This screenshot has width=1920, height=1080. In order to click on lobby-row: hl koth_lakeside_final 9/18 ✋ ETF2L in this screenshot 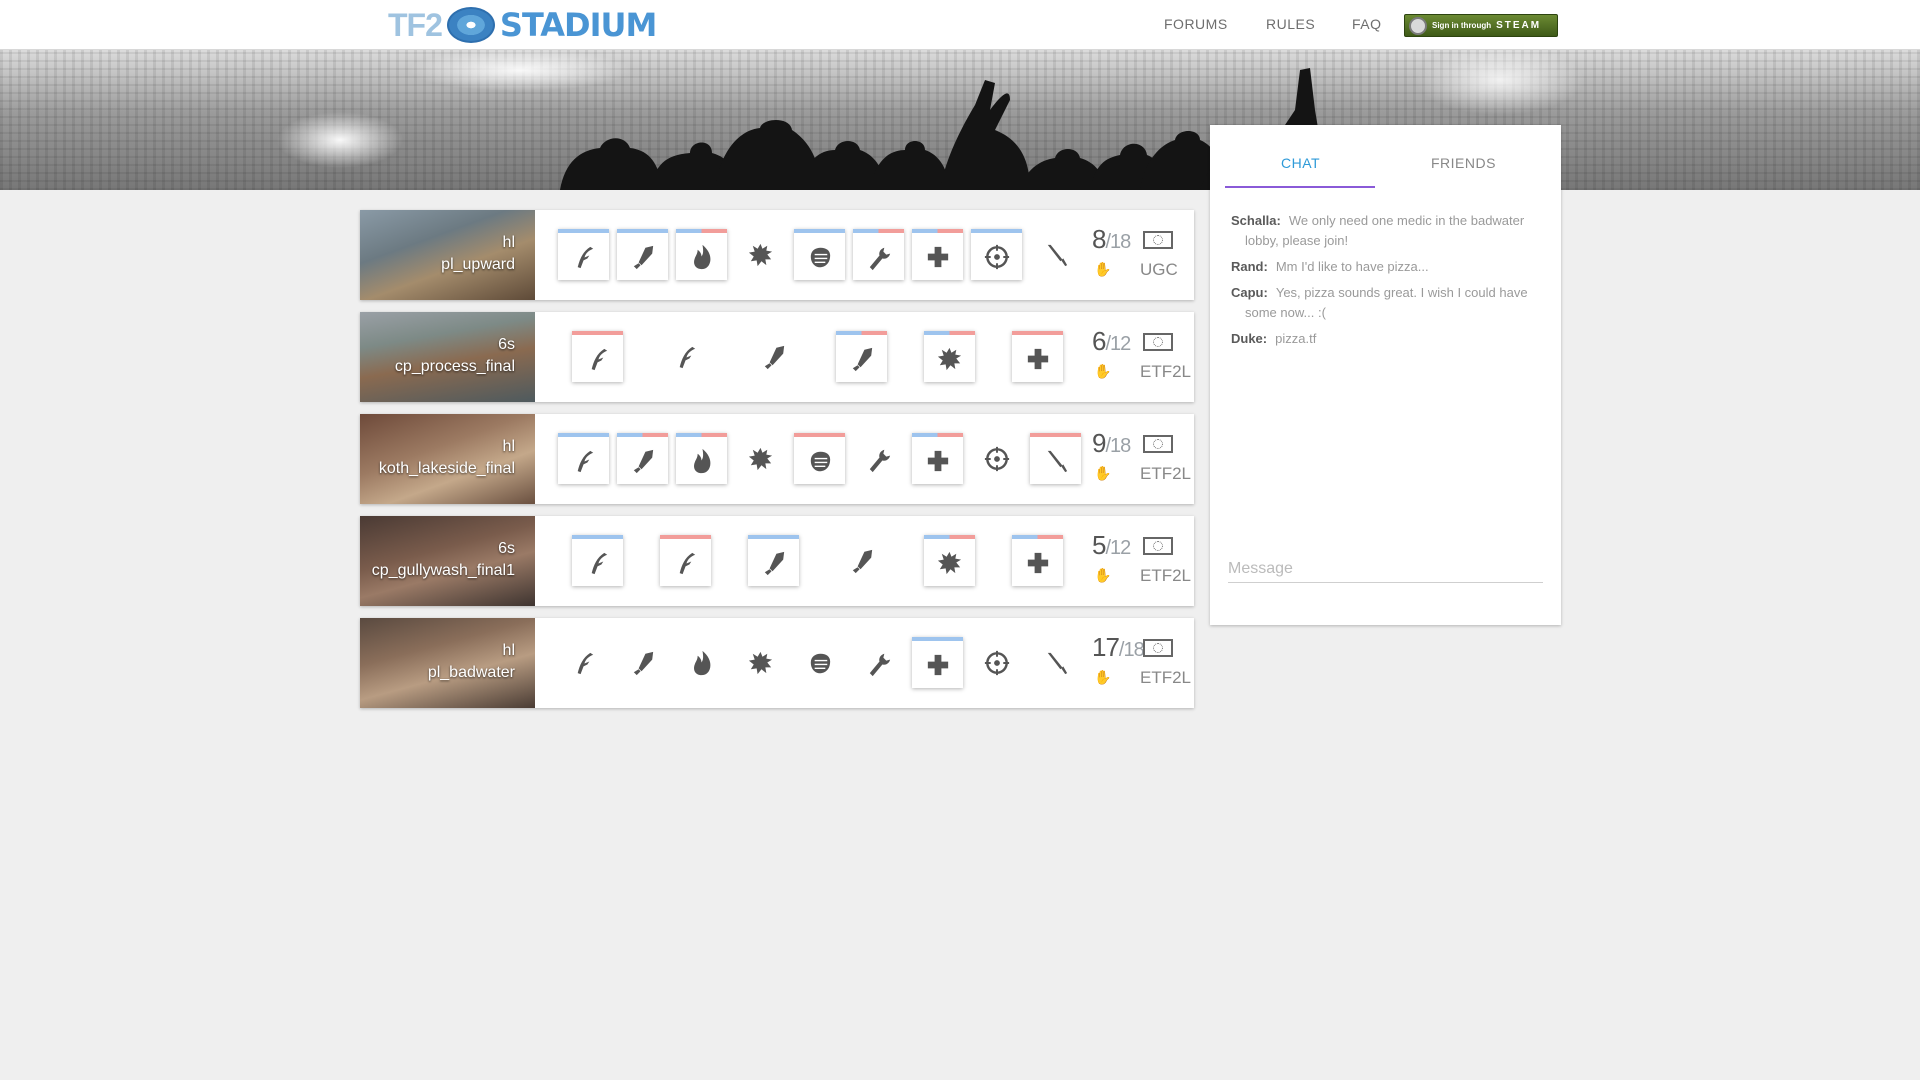, I will do `click(777, 459)`.